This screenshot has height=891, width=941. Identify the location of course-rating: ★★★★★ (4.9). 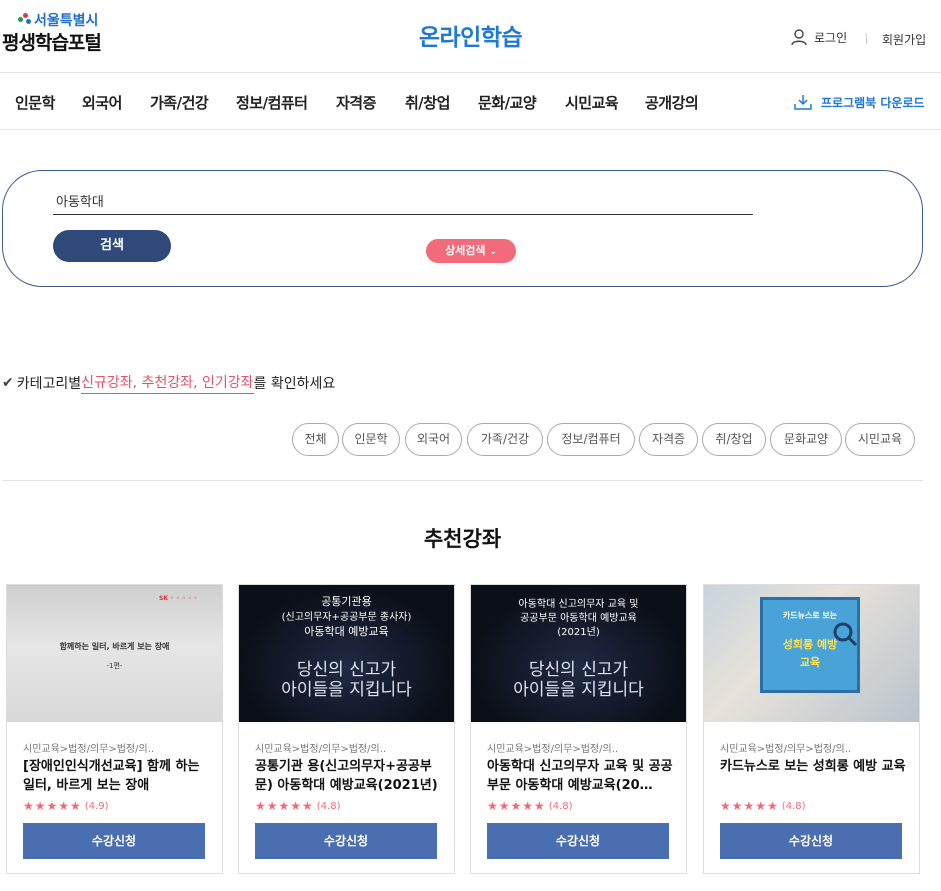
(66, 806).